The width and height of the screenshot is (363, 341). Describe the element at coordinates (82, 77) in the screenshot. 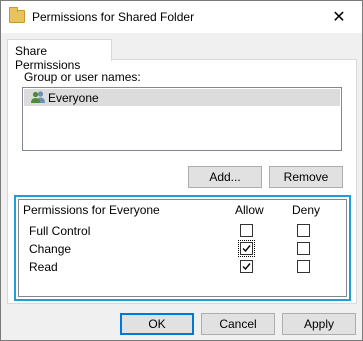

I see `group-list-label: Group or user names:` at that location.